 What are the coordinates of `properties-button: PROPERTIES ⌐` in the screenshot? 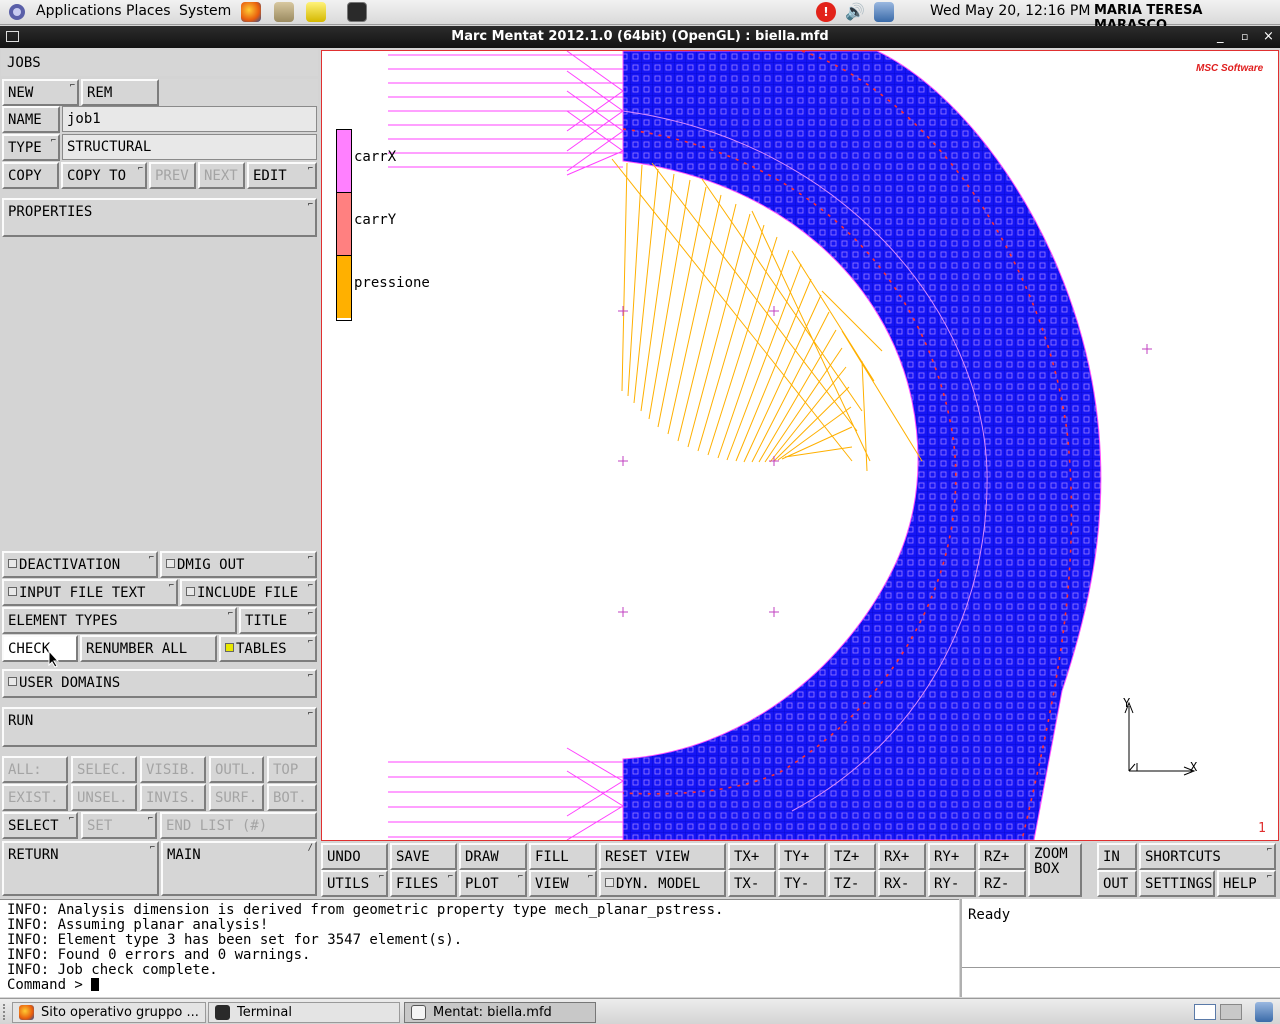 It's located at (159, 217).